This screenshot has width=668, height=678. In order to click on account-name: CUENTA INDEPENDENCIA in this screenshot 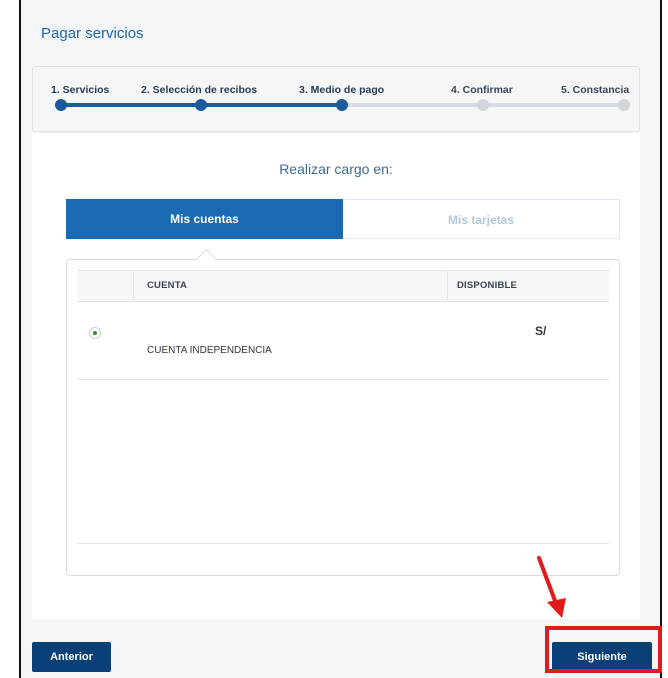, I will do `click(209, 350)`.